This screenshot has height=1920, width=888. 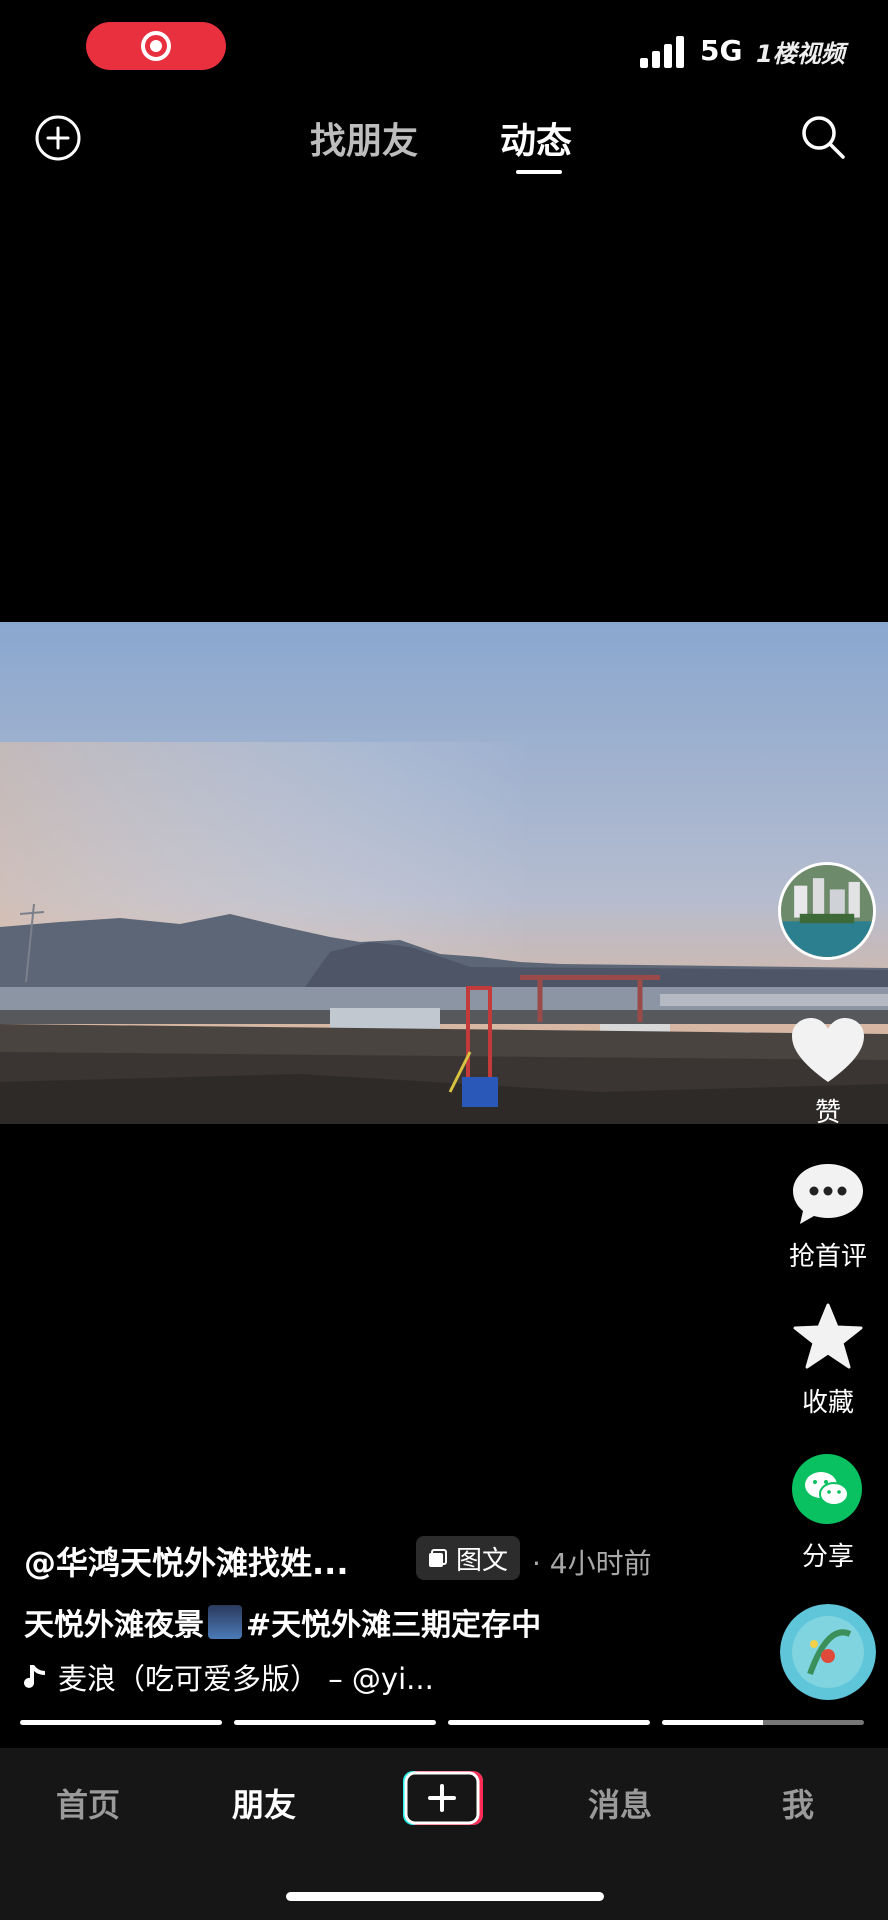 What do you see at coordinates (828, 1051) in the screenshot?
I see `heart-icon` at bounding box center [828, 1051].